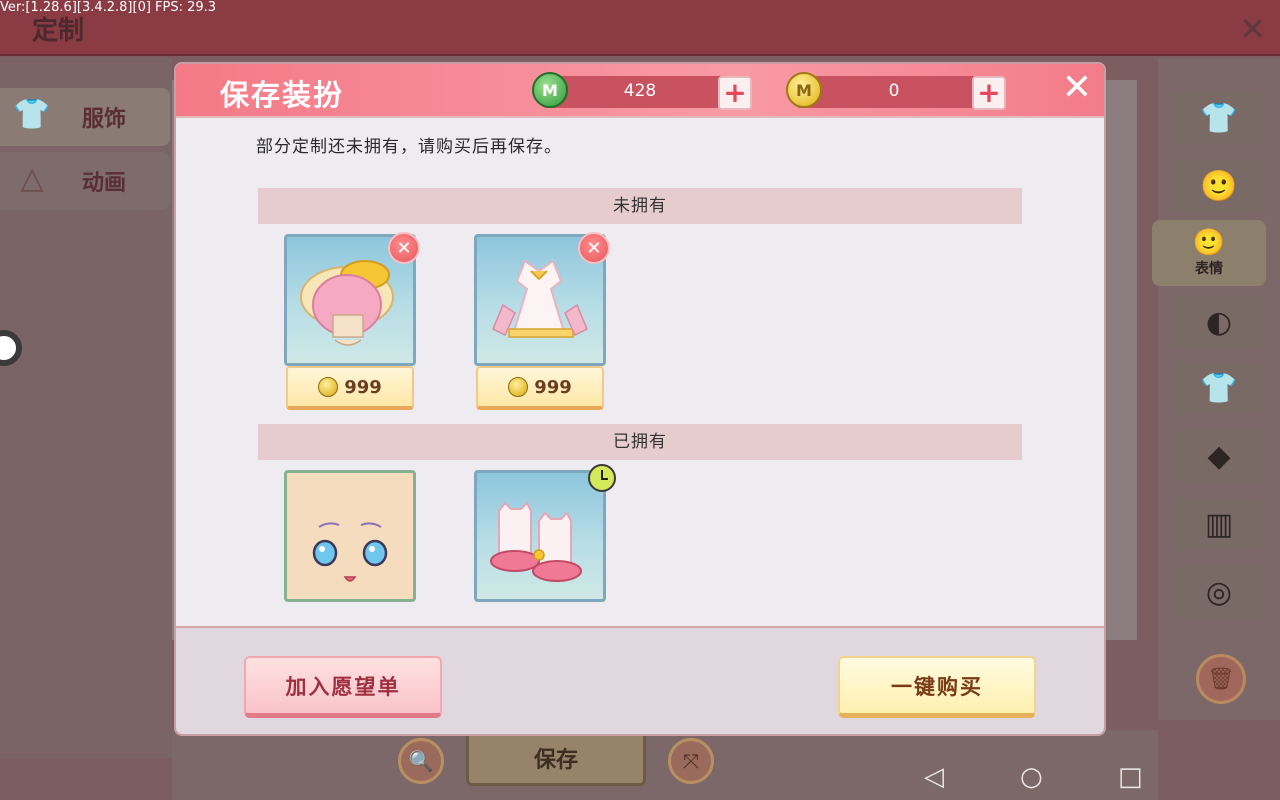  What do you see at coordinates (536, 541) in the screenshot?
I see `boots-image` at bounding box center [536, 541].